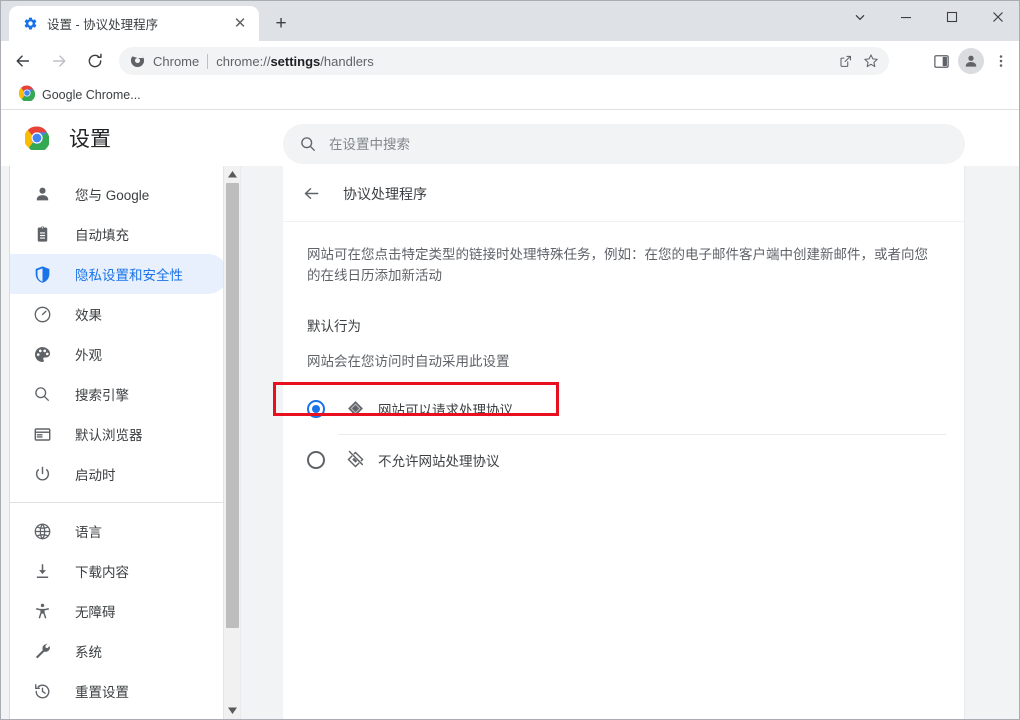 The image size is (1020, 720). I want to click on omnibox-chip-label: Chrome, so click(176, 61).